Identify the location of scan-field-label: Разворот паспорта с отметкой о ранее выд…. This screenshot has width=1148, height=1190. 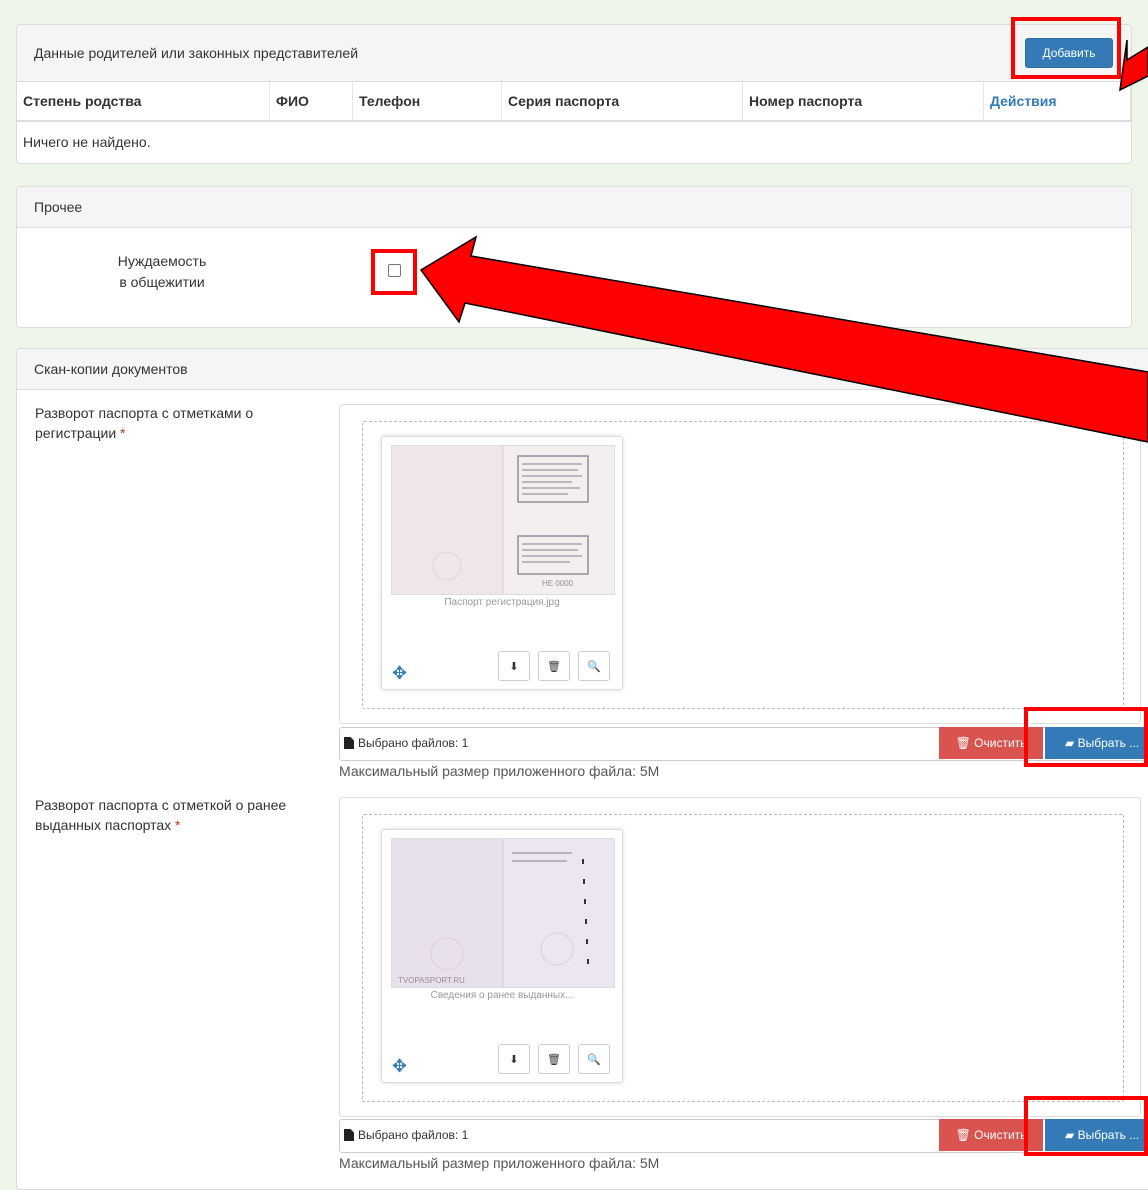
(165, 815).